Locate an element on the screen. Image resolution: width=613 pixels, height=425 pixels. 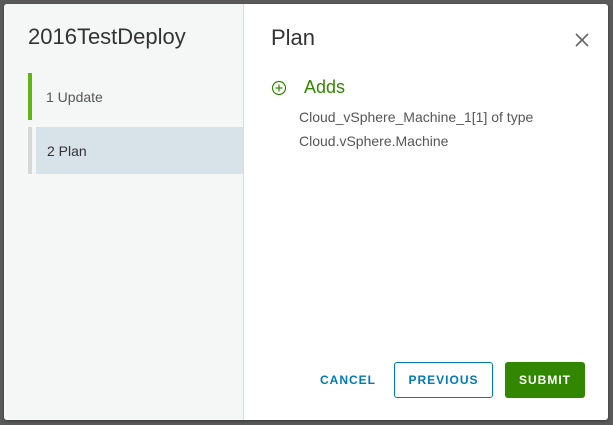
adds-label: Adds is located at coordinates (325, 87).